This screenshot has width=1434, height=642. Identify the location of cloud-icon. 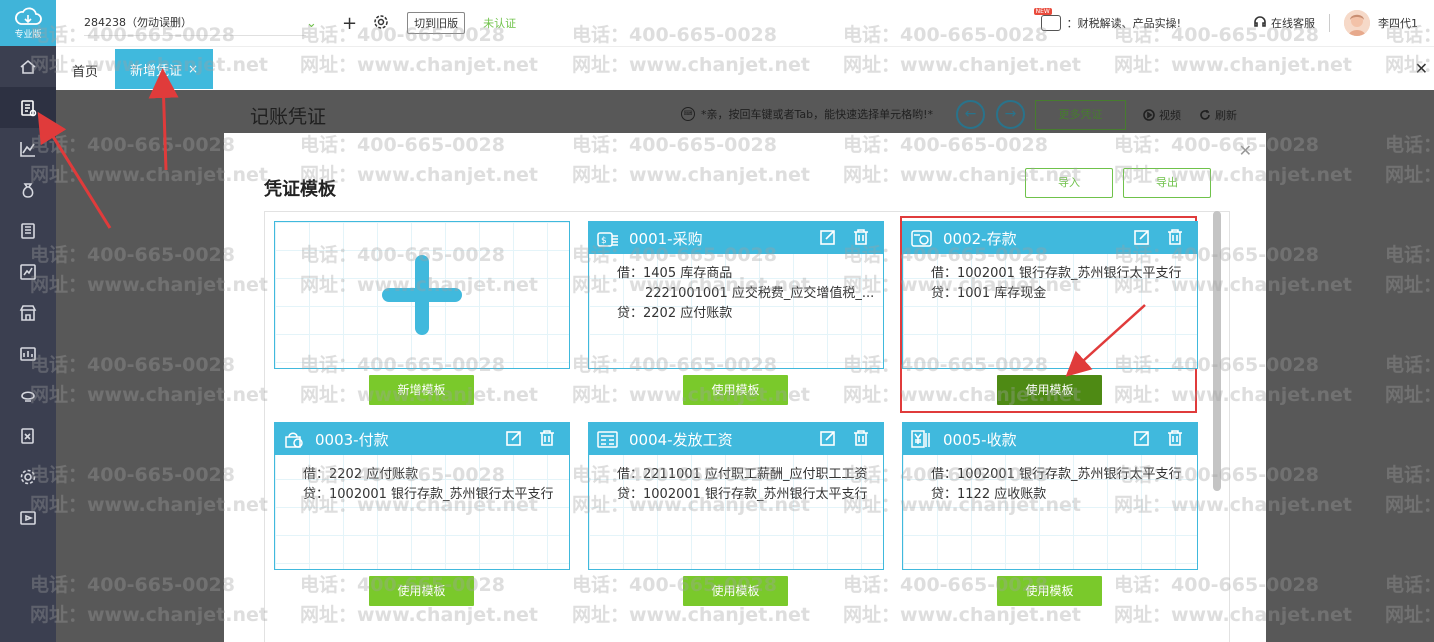
(28, 16).